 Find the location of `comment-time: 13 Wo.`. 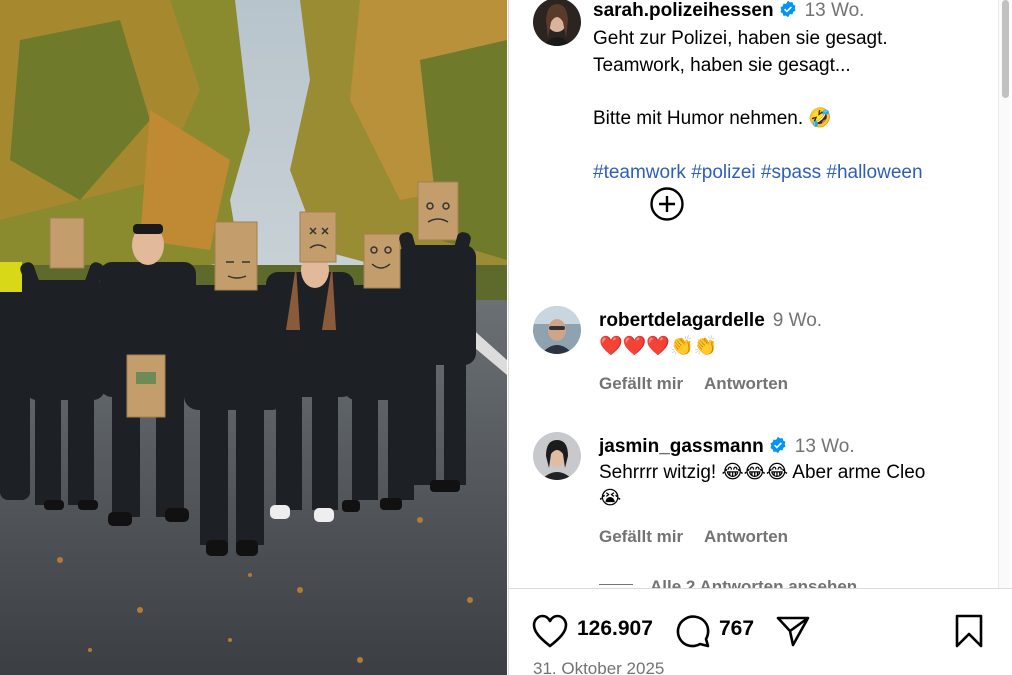

comment-time: 13 Wo. is located at coordinates (824, 446).